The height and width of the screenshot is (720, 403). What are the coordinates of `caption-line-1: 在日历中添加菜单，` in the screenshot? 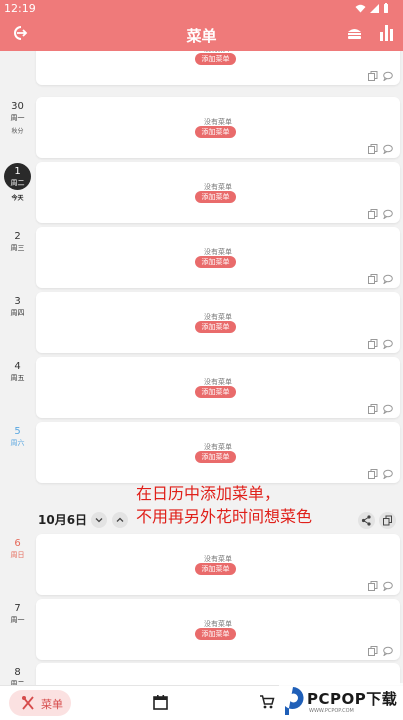 It's located at (208, 493).